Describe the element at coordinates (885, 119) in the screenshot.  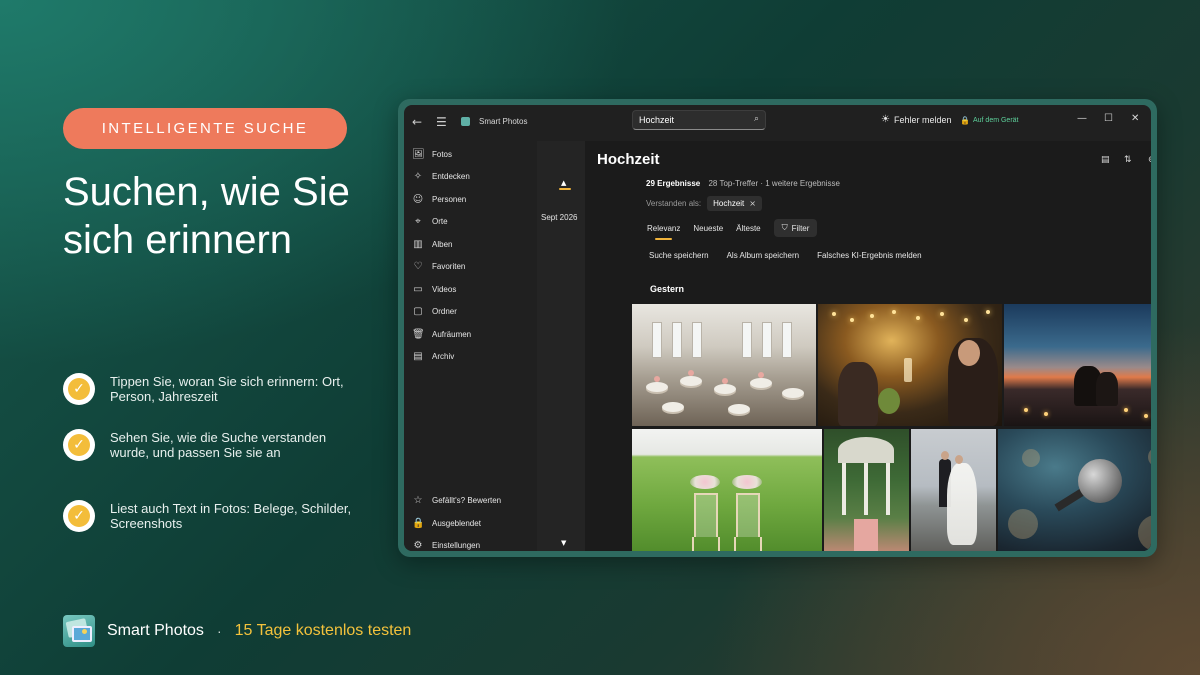
I see `bug-icon: ☀` at that location.